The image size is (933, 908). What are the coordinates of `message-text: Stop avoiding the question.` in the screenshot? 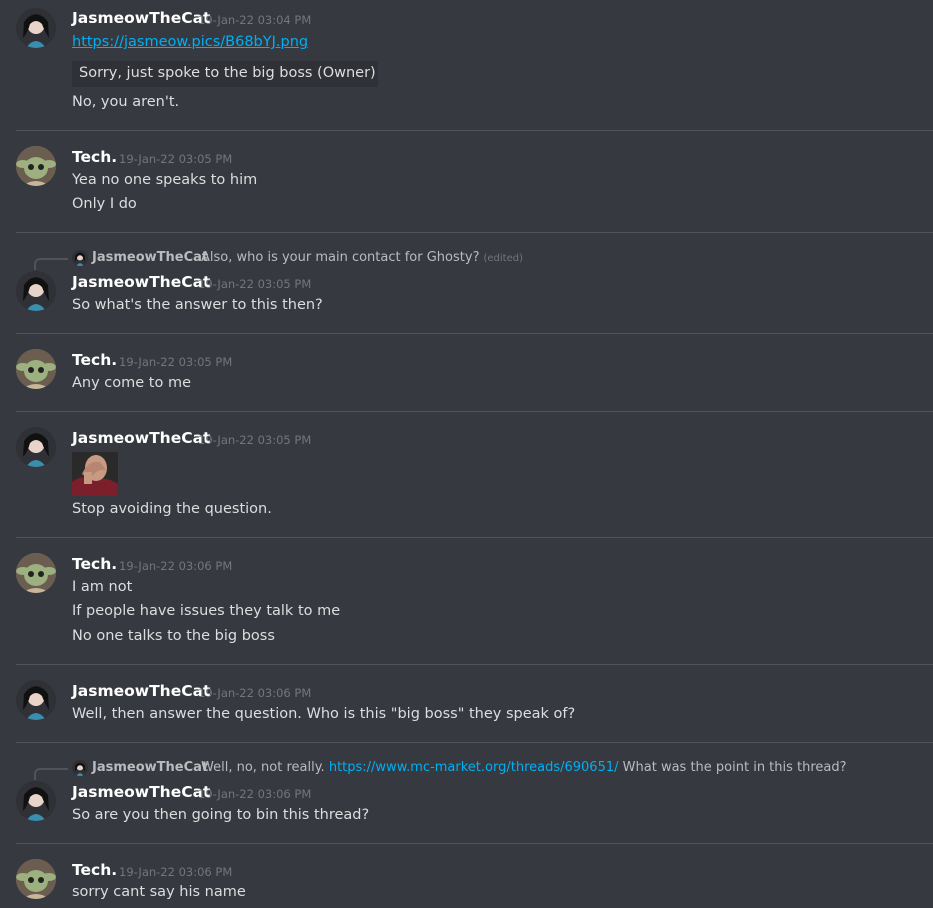 It's located at (172, 509).